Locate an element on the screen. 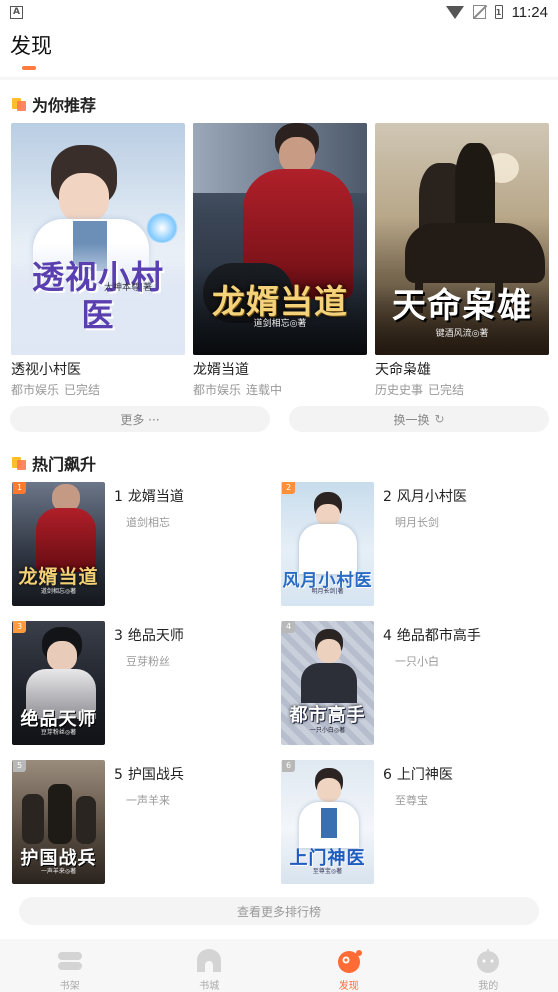  rank-badge: 3 is located at coordinates (19, 627).